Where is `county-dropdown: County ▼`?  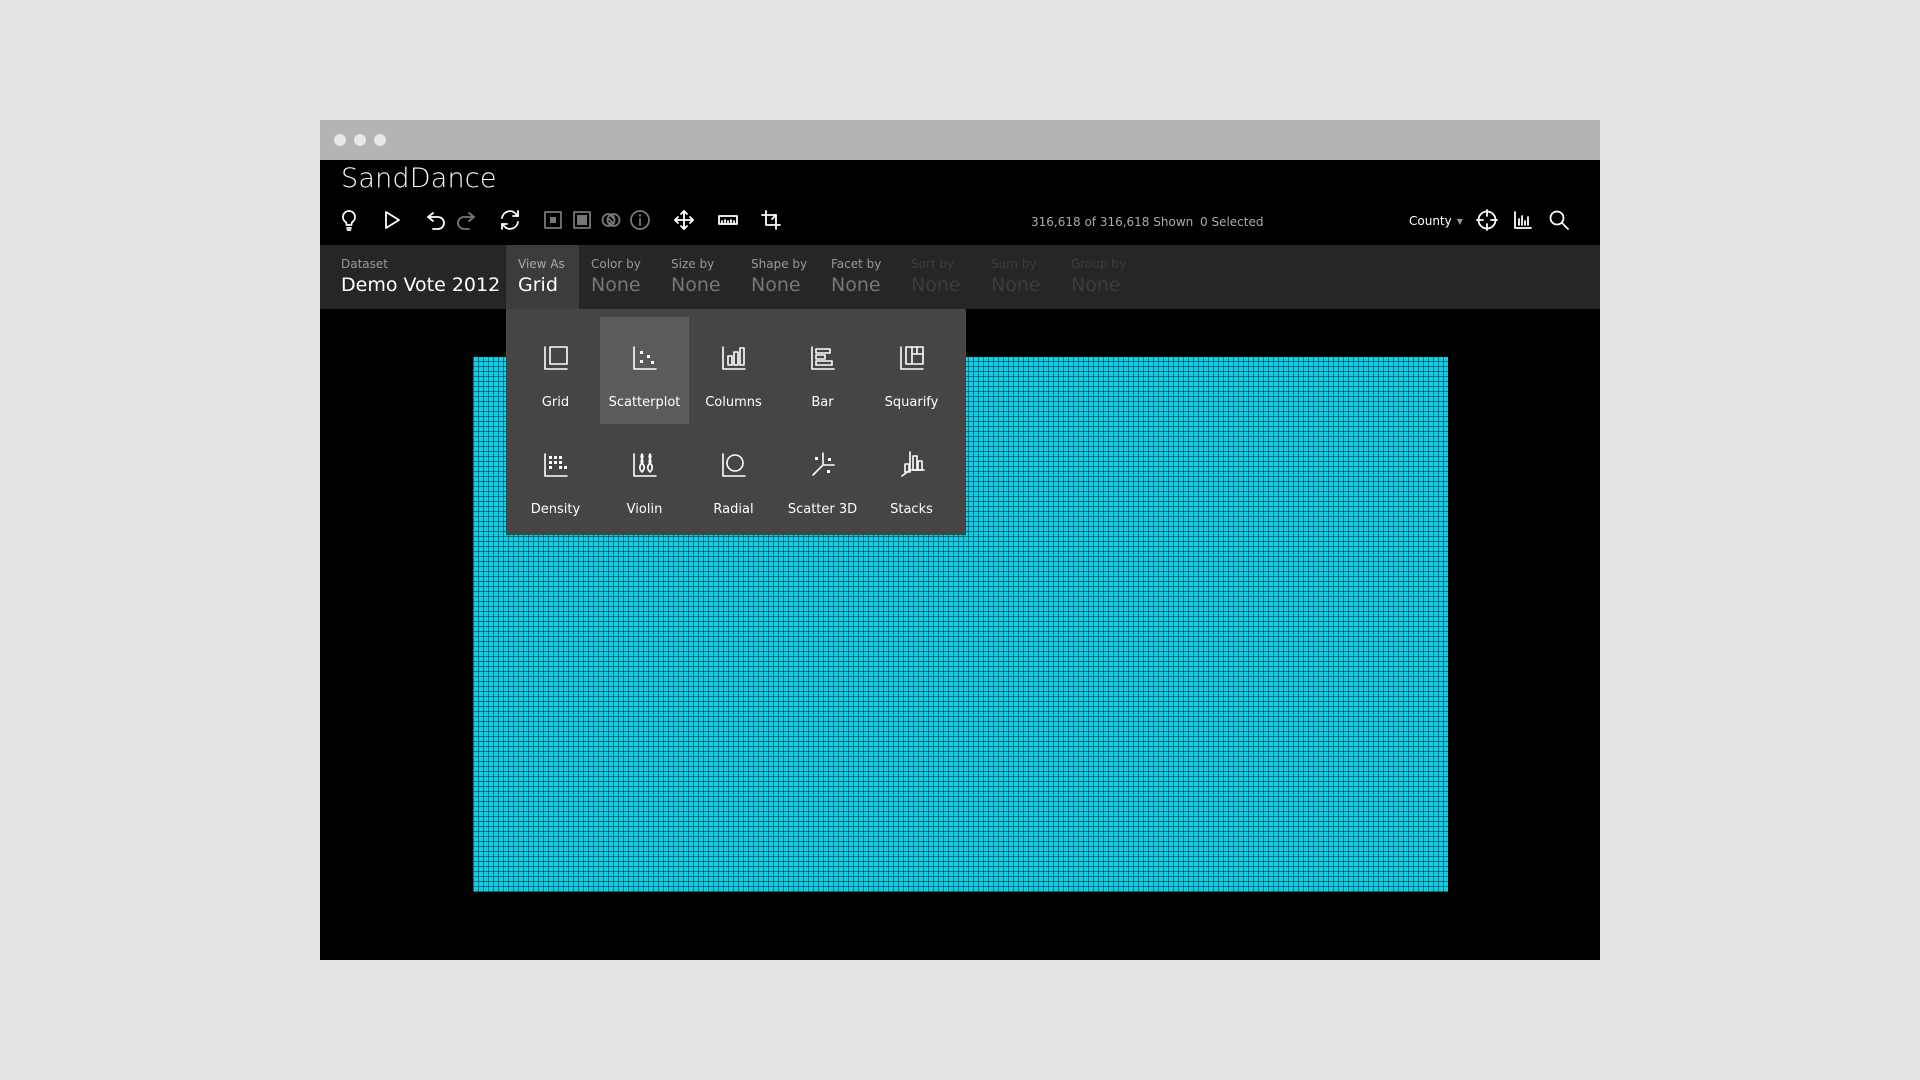 county-dropdown: County ▼ is located at coordinates (1436, 221).